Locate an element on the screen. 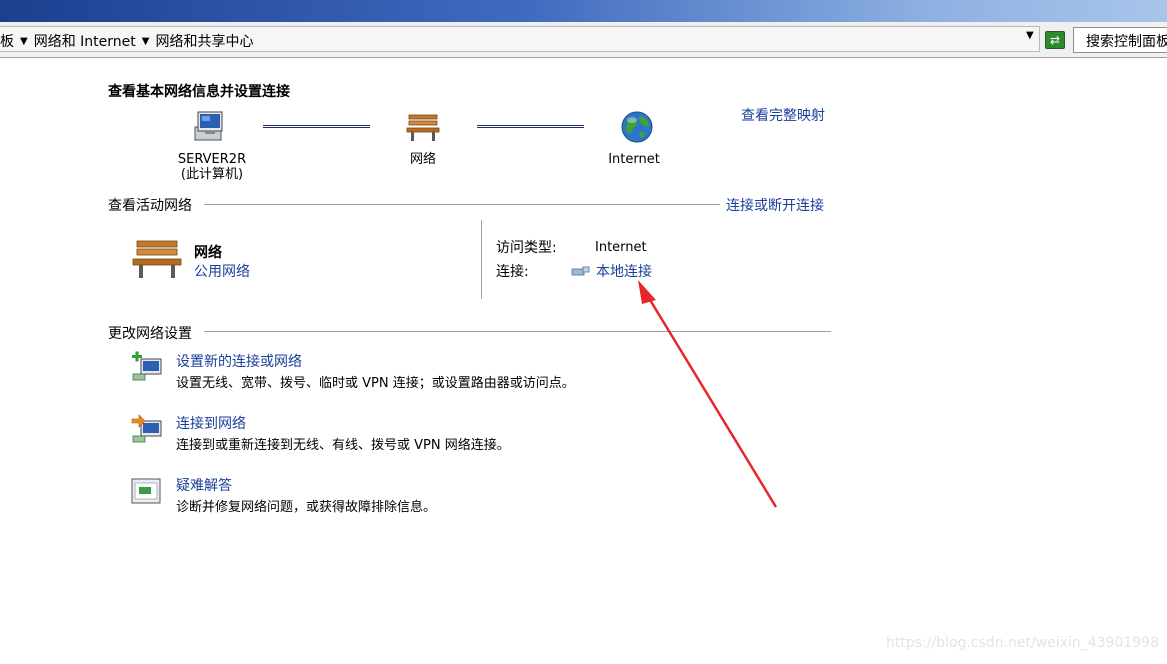 The width and height of the screenshot is (1167, 664). watermark: https://blog.csdn.net/weixin_43901998 is located at coordinates (1022, 643).